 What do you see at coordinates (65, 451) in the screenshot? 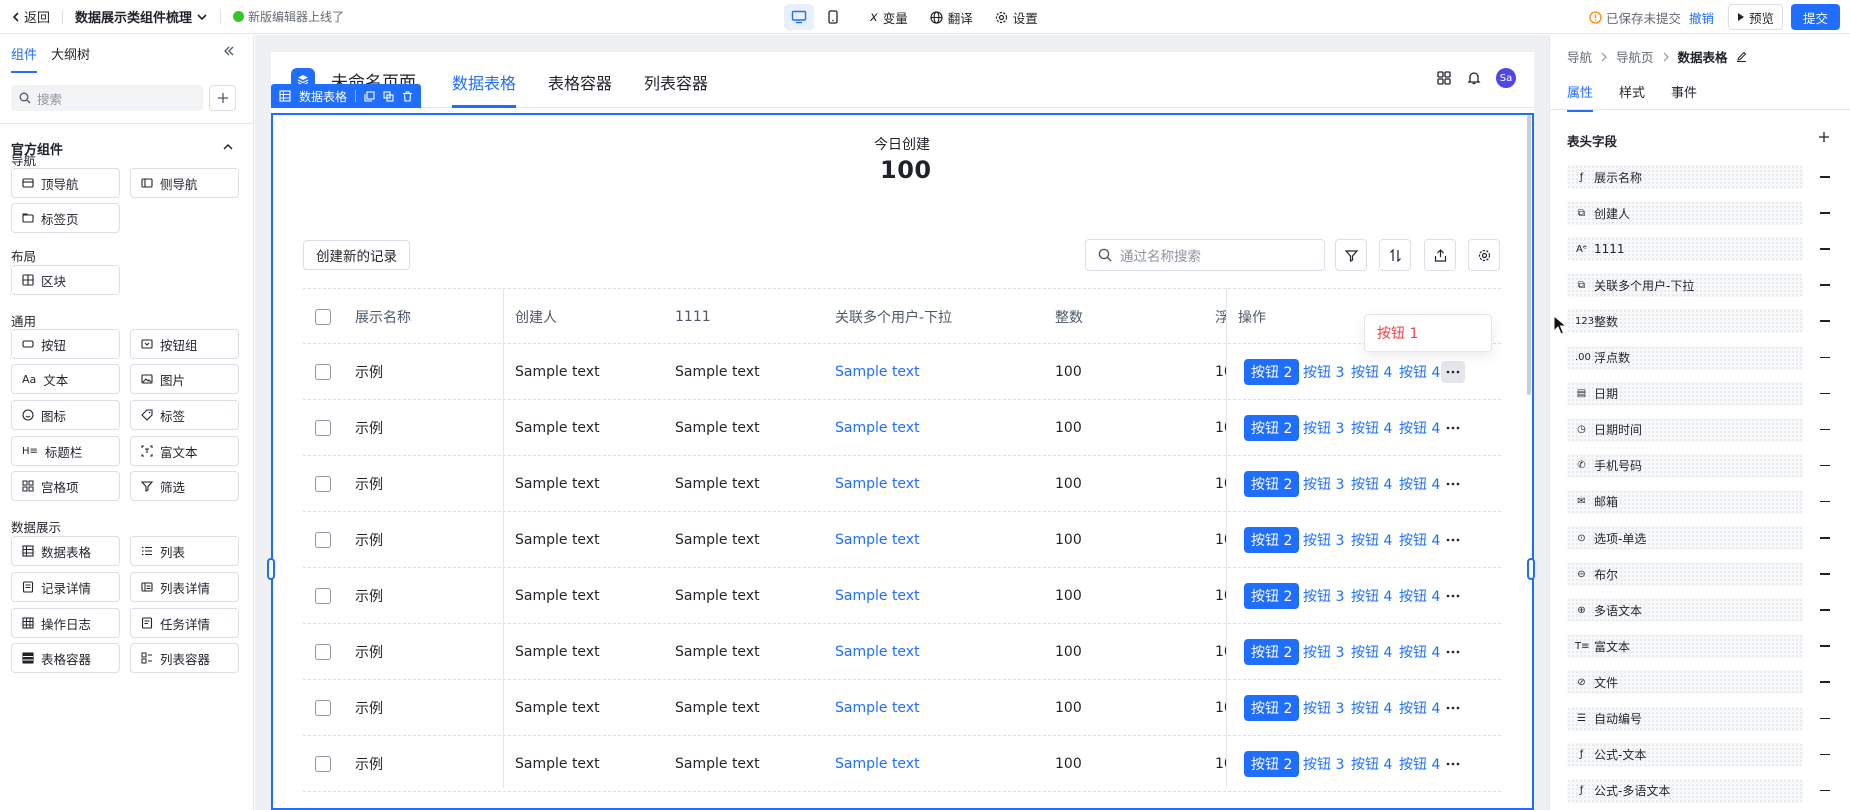
I see `component-title-bar: H≡ 标题栏` at bounding box center [65, 451].